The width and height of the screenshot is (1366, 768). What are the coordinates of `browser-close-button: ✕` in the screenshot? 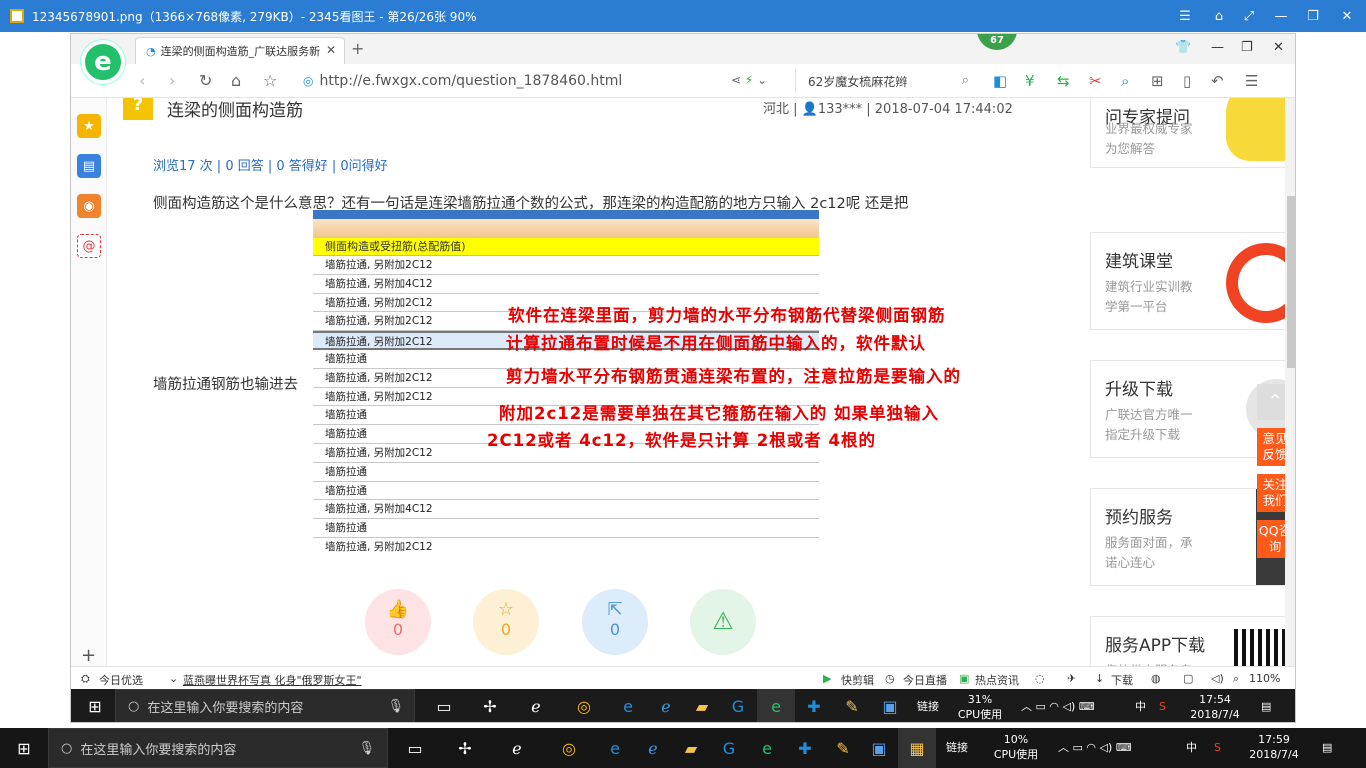 It's located at (1278, 47).